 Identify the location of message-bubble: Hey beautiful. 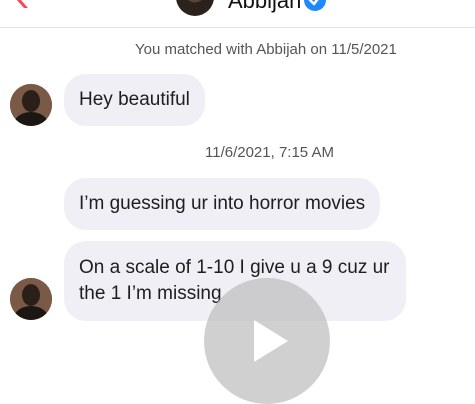
(134, 100).